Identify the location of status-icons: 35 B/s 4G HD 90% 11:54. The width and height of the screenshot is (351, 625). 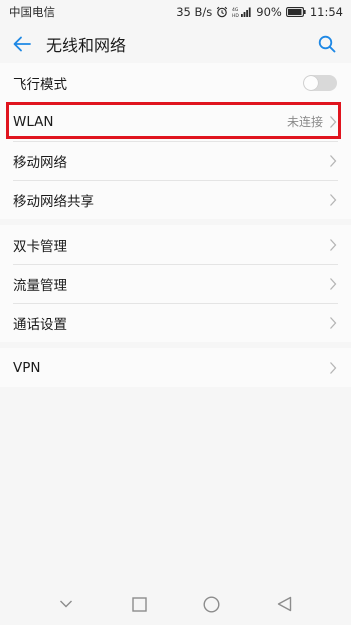
(259, 12).